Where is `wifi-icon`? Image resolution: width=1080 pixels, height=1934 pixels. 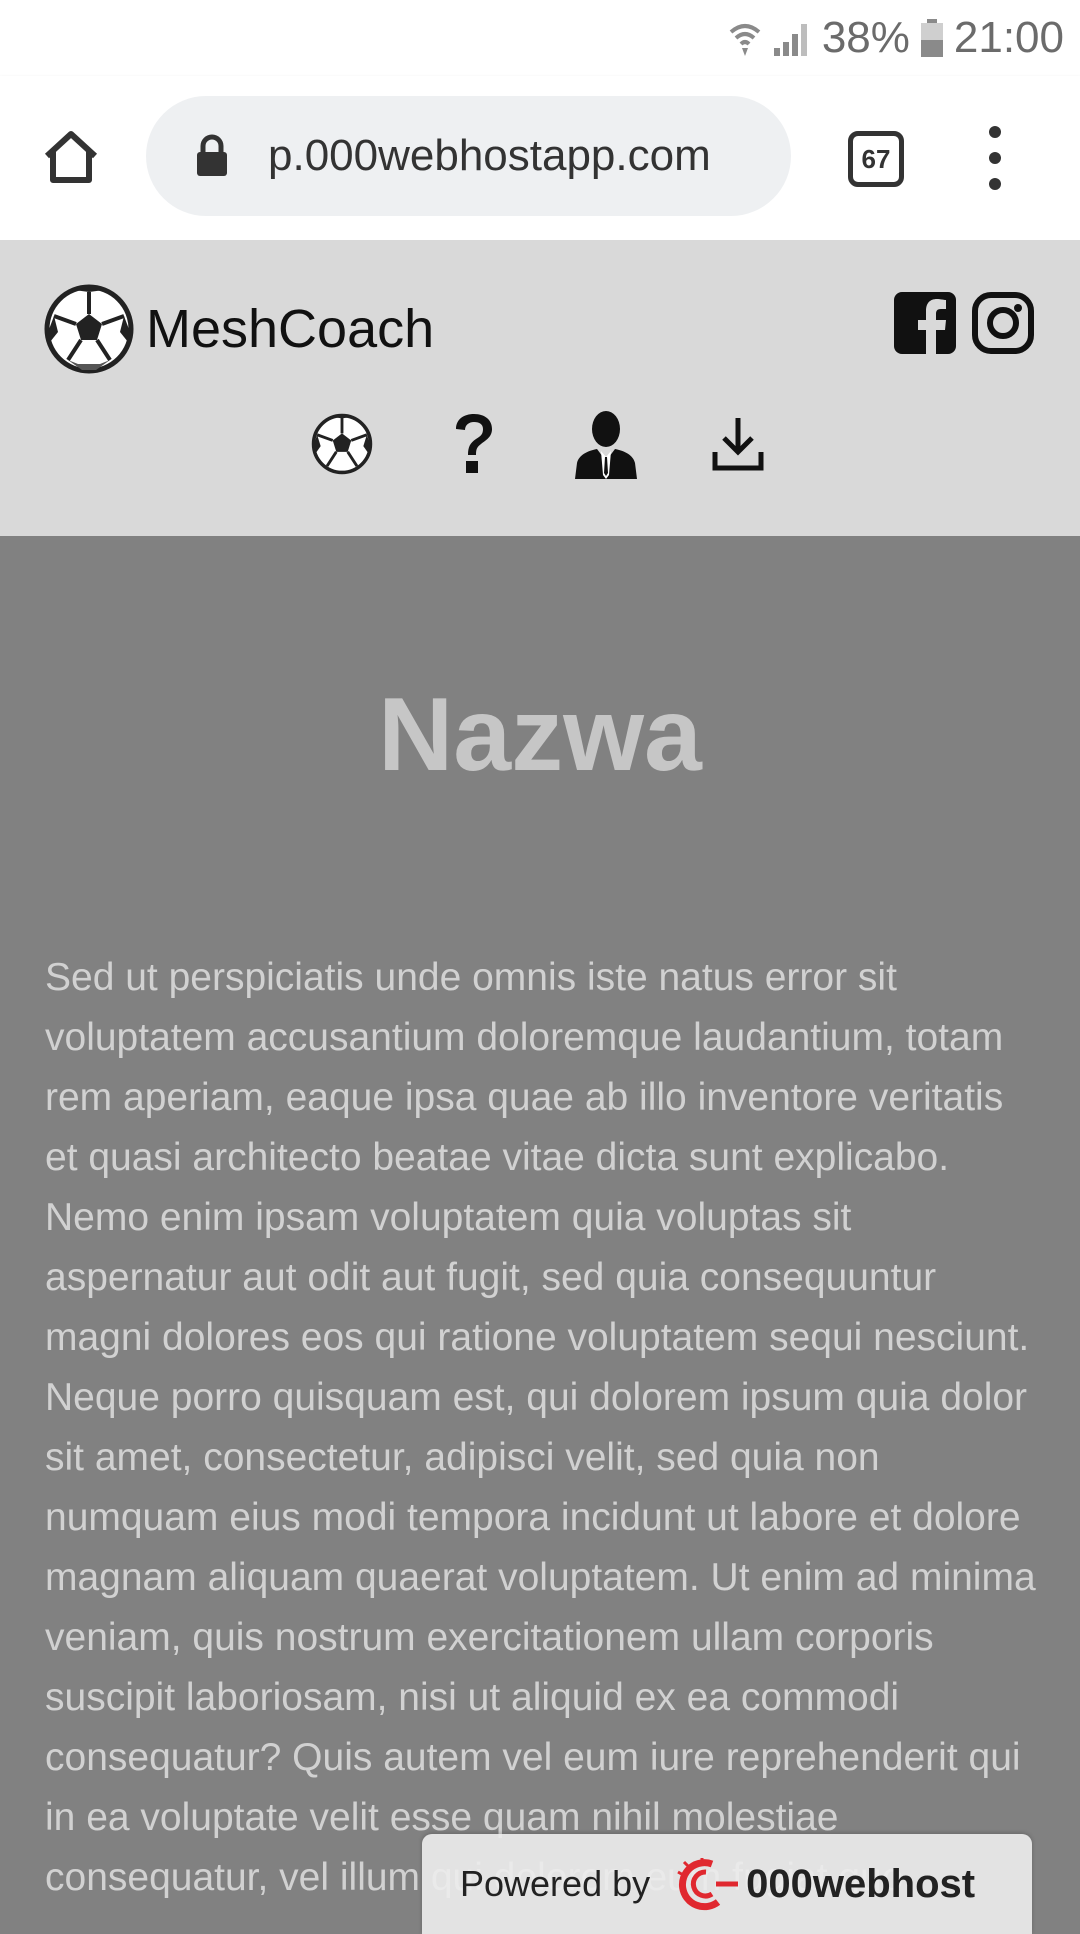 wifi-icon is located at coordinates (745, 38).